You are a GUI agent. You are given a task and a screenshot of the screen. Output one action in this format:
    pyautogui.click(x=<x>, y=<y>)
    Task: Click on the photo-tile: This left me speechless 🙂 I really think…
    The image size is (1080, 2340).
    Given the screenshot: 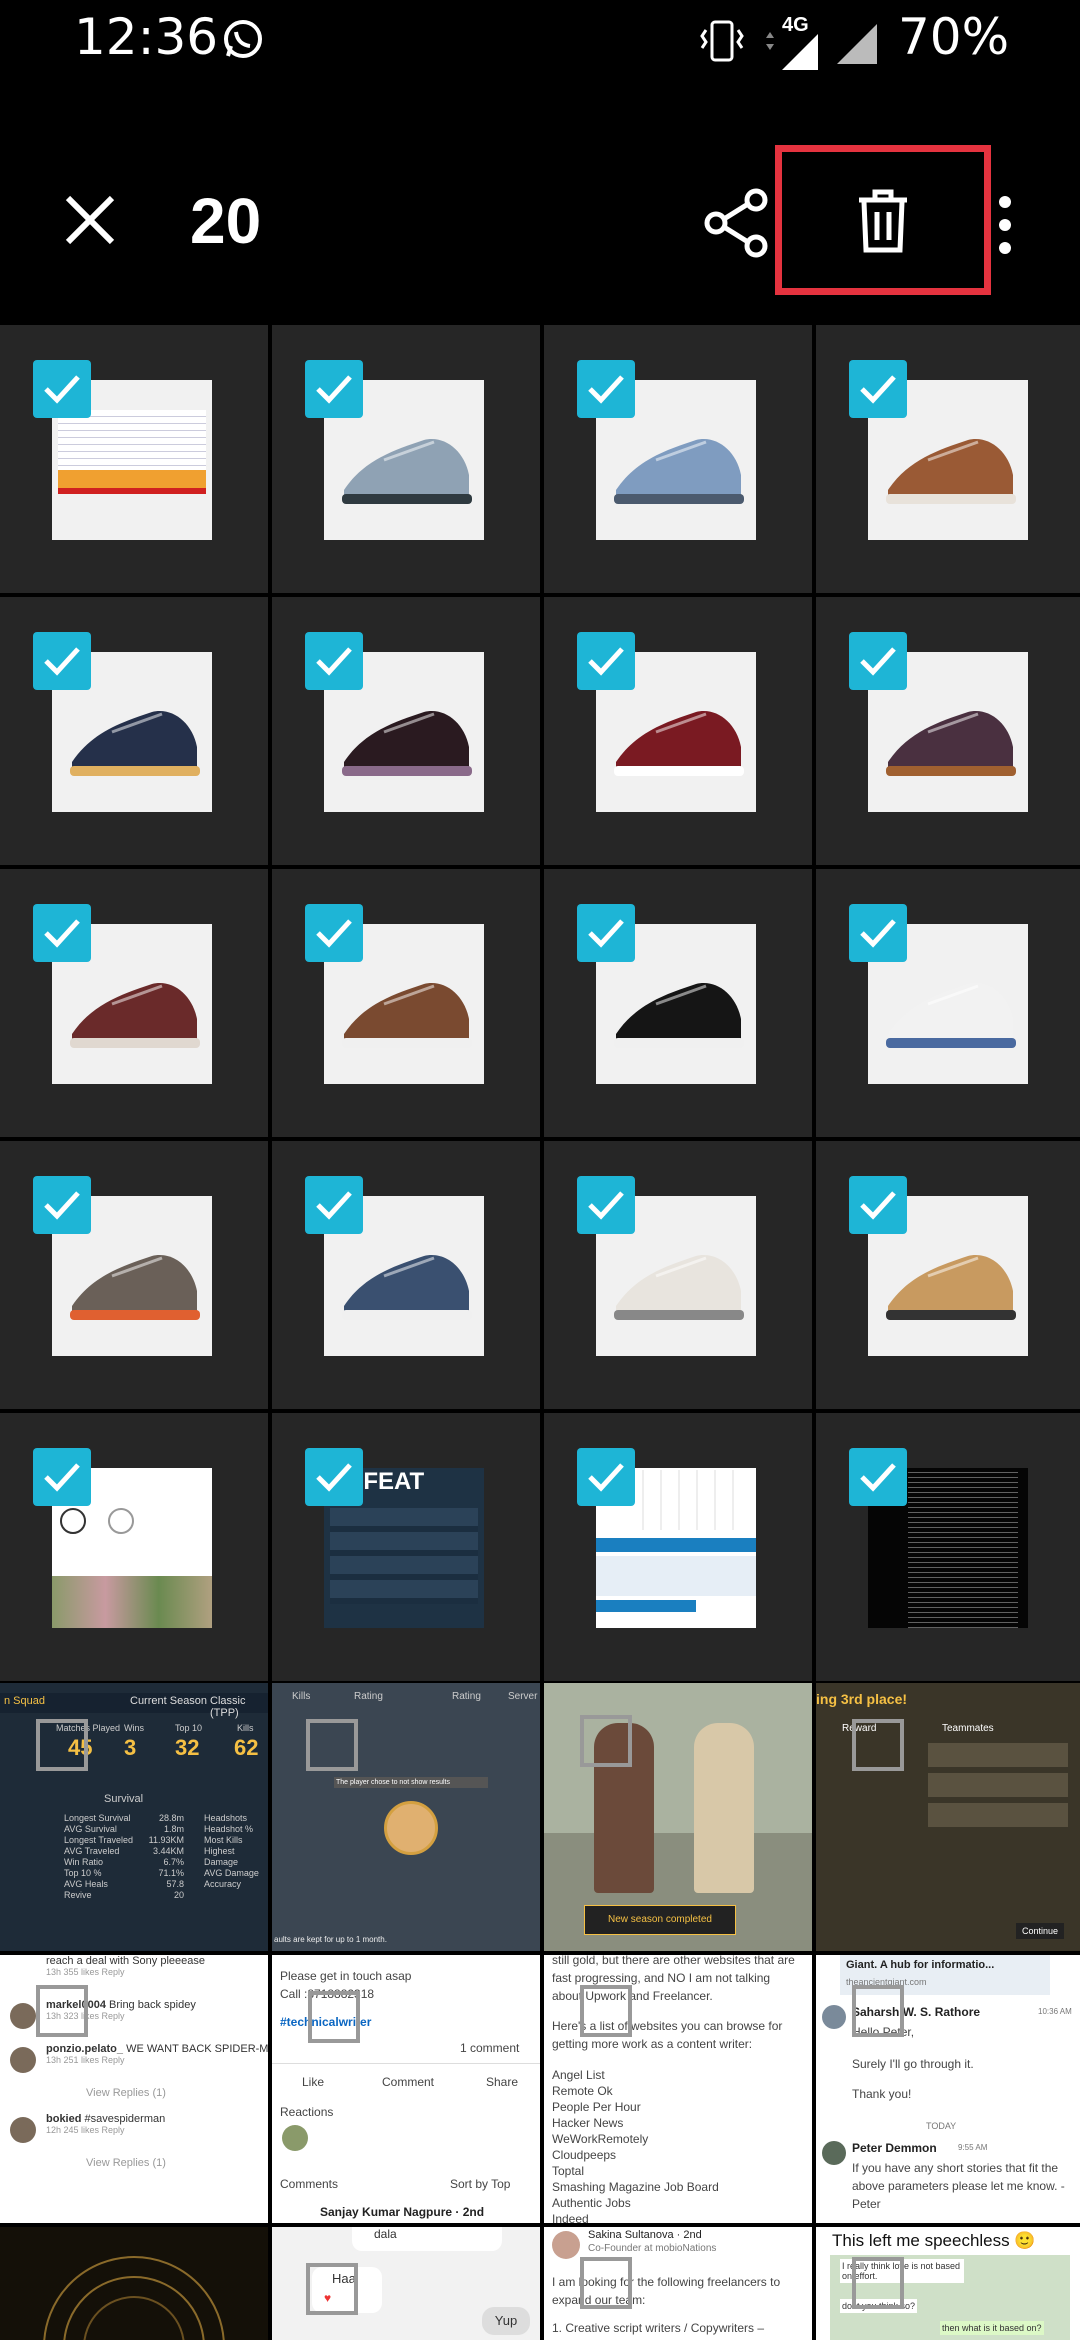 What is the action you would take?
    pyautogui.click(x=948, y=2283)
    